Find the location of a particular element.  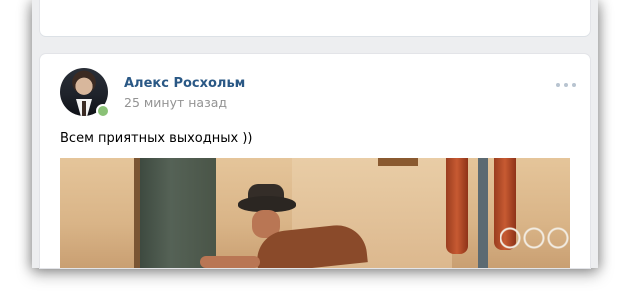

media-roof is located at coordinates (398, 162).